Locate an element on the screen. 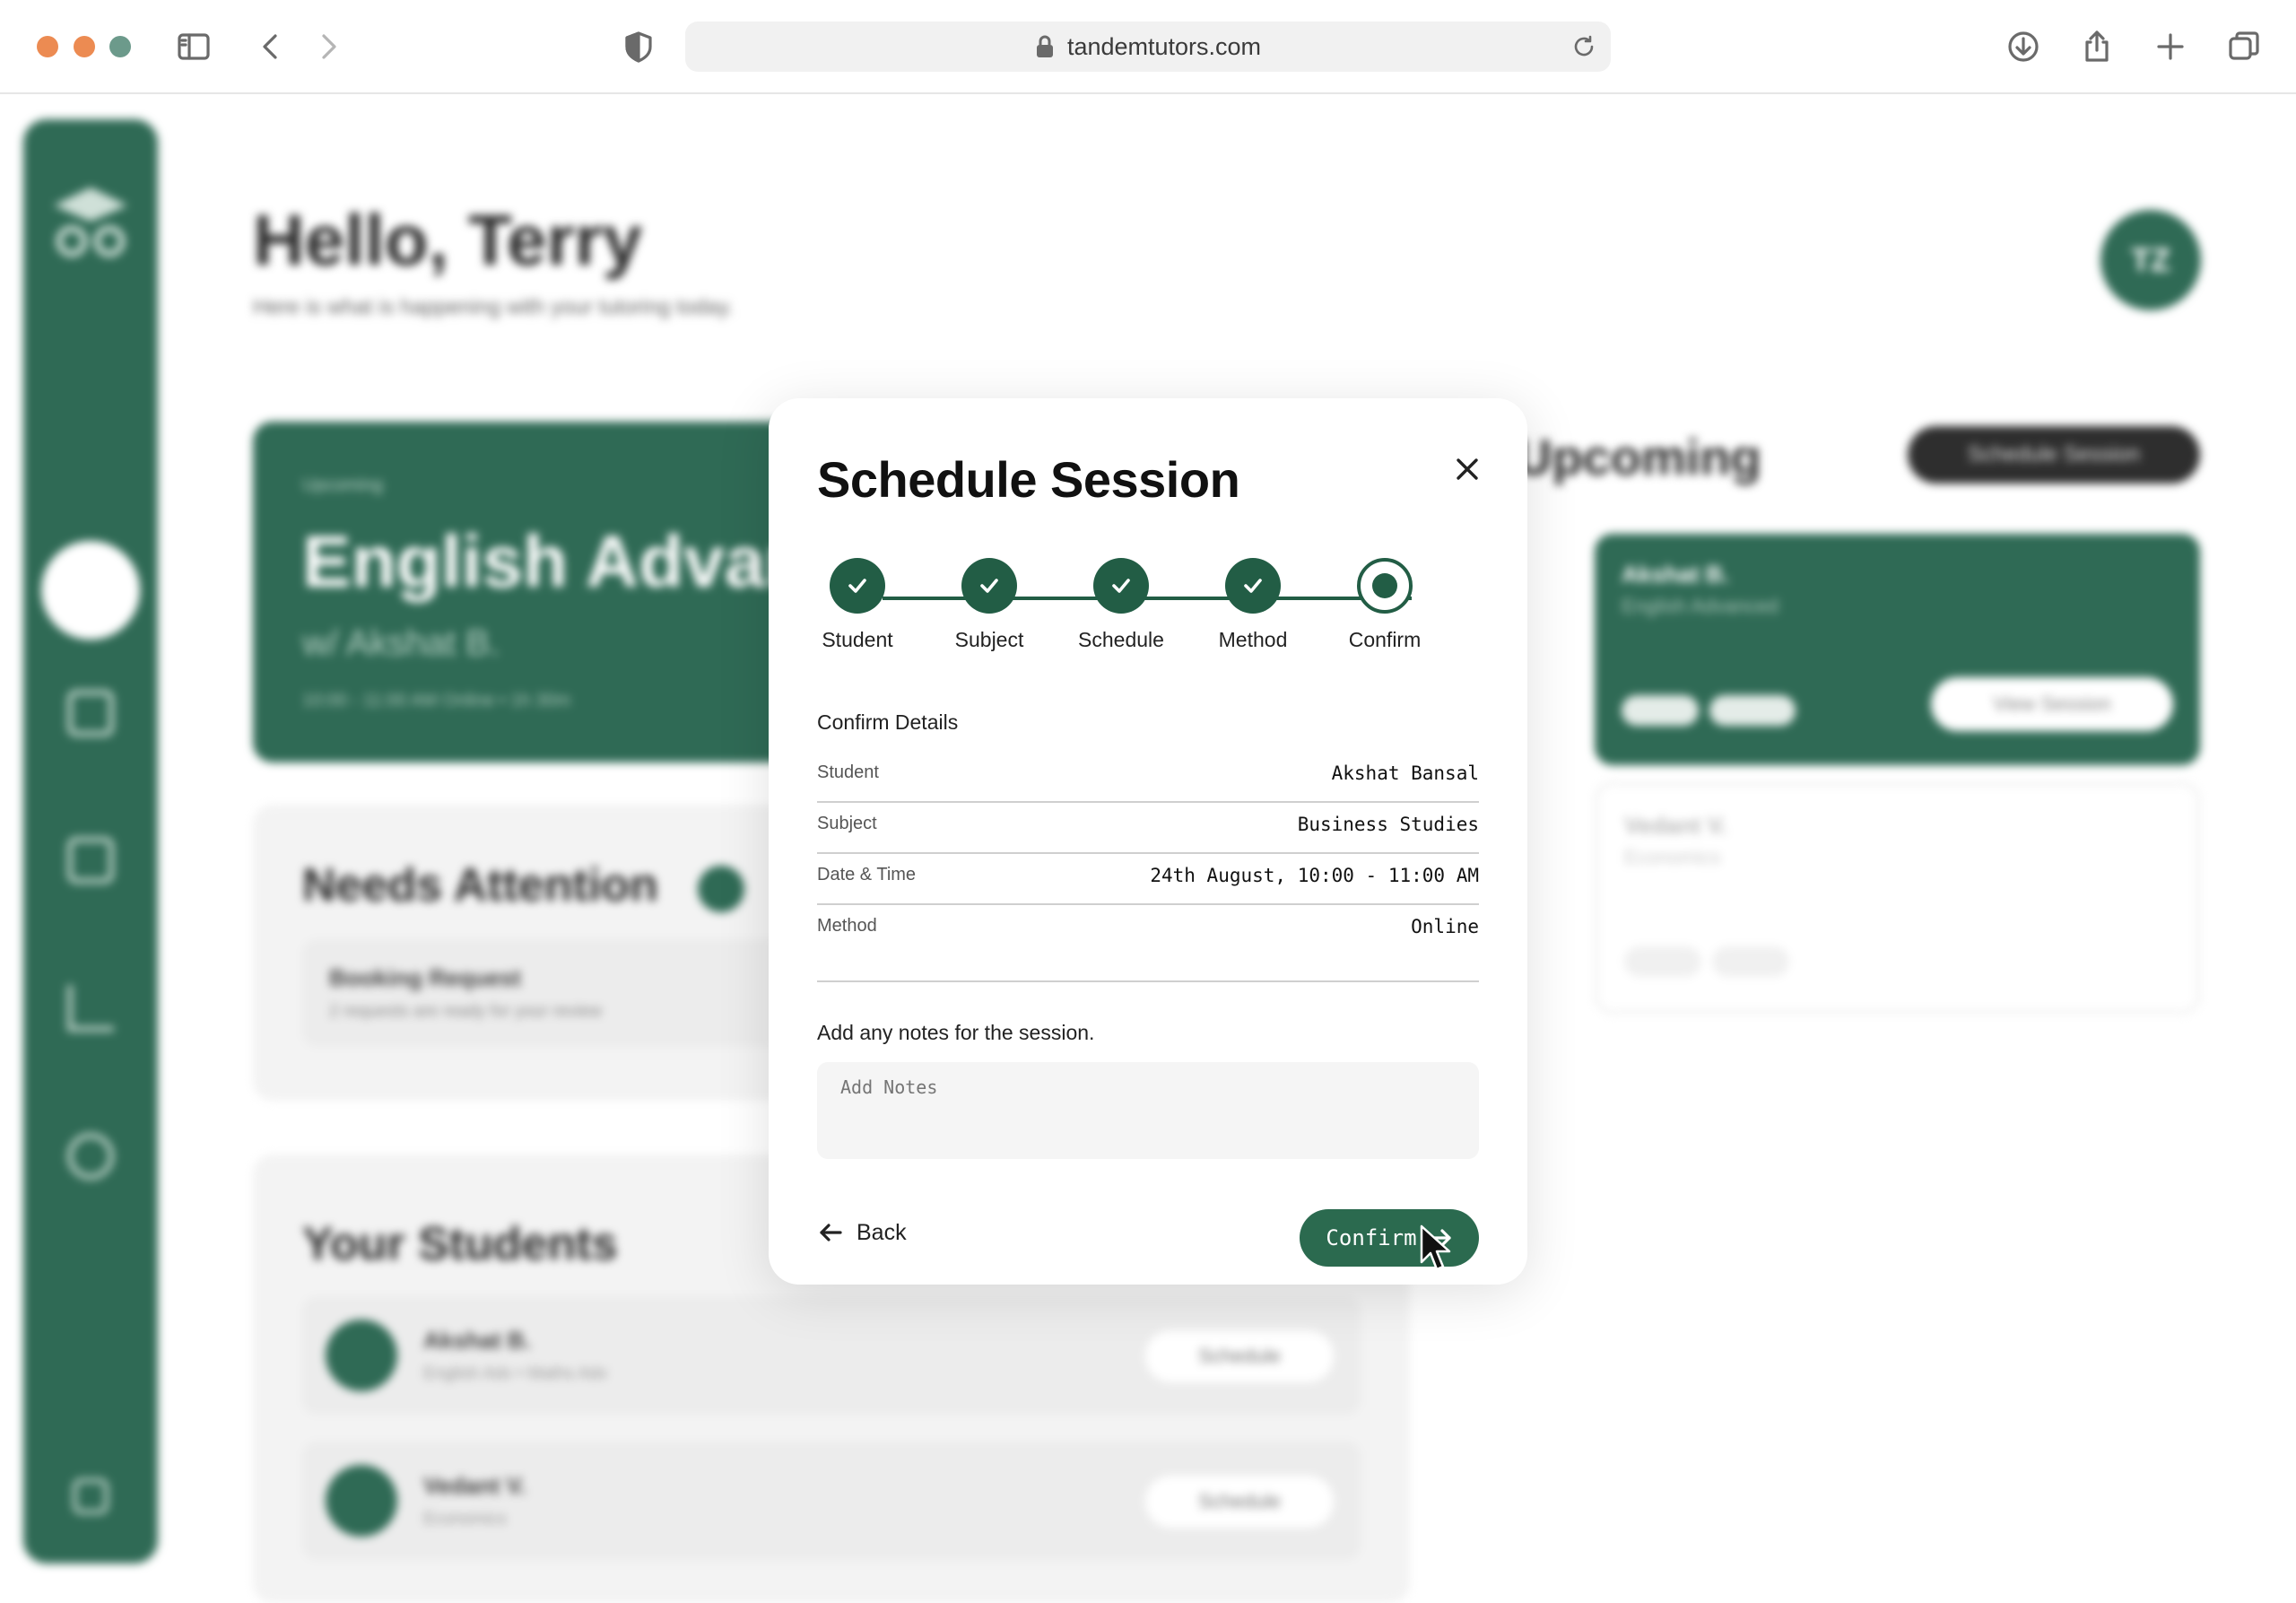 Image resolution: width=2296 pixels, height=1603 pixels. sidebar-item-dashboard is located at coordinates (90, 590).